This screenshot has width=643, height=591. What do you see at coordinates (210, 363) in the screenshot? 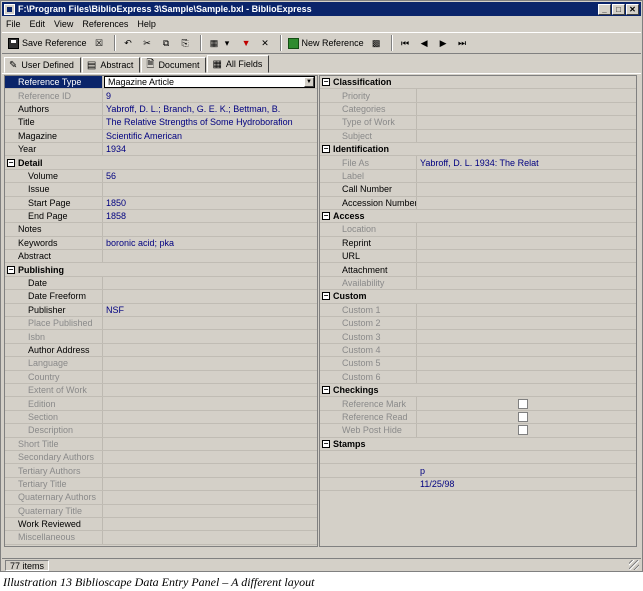
I see `field-value-language` at bounding box center [210, 363].